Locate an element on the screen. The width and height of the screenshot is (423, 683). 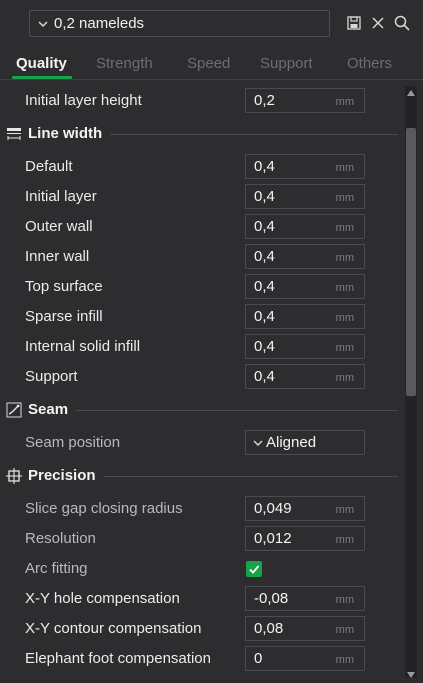
preset-bar: 0,2 nameleds is located at coordinates (211, 23).